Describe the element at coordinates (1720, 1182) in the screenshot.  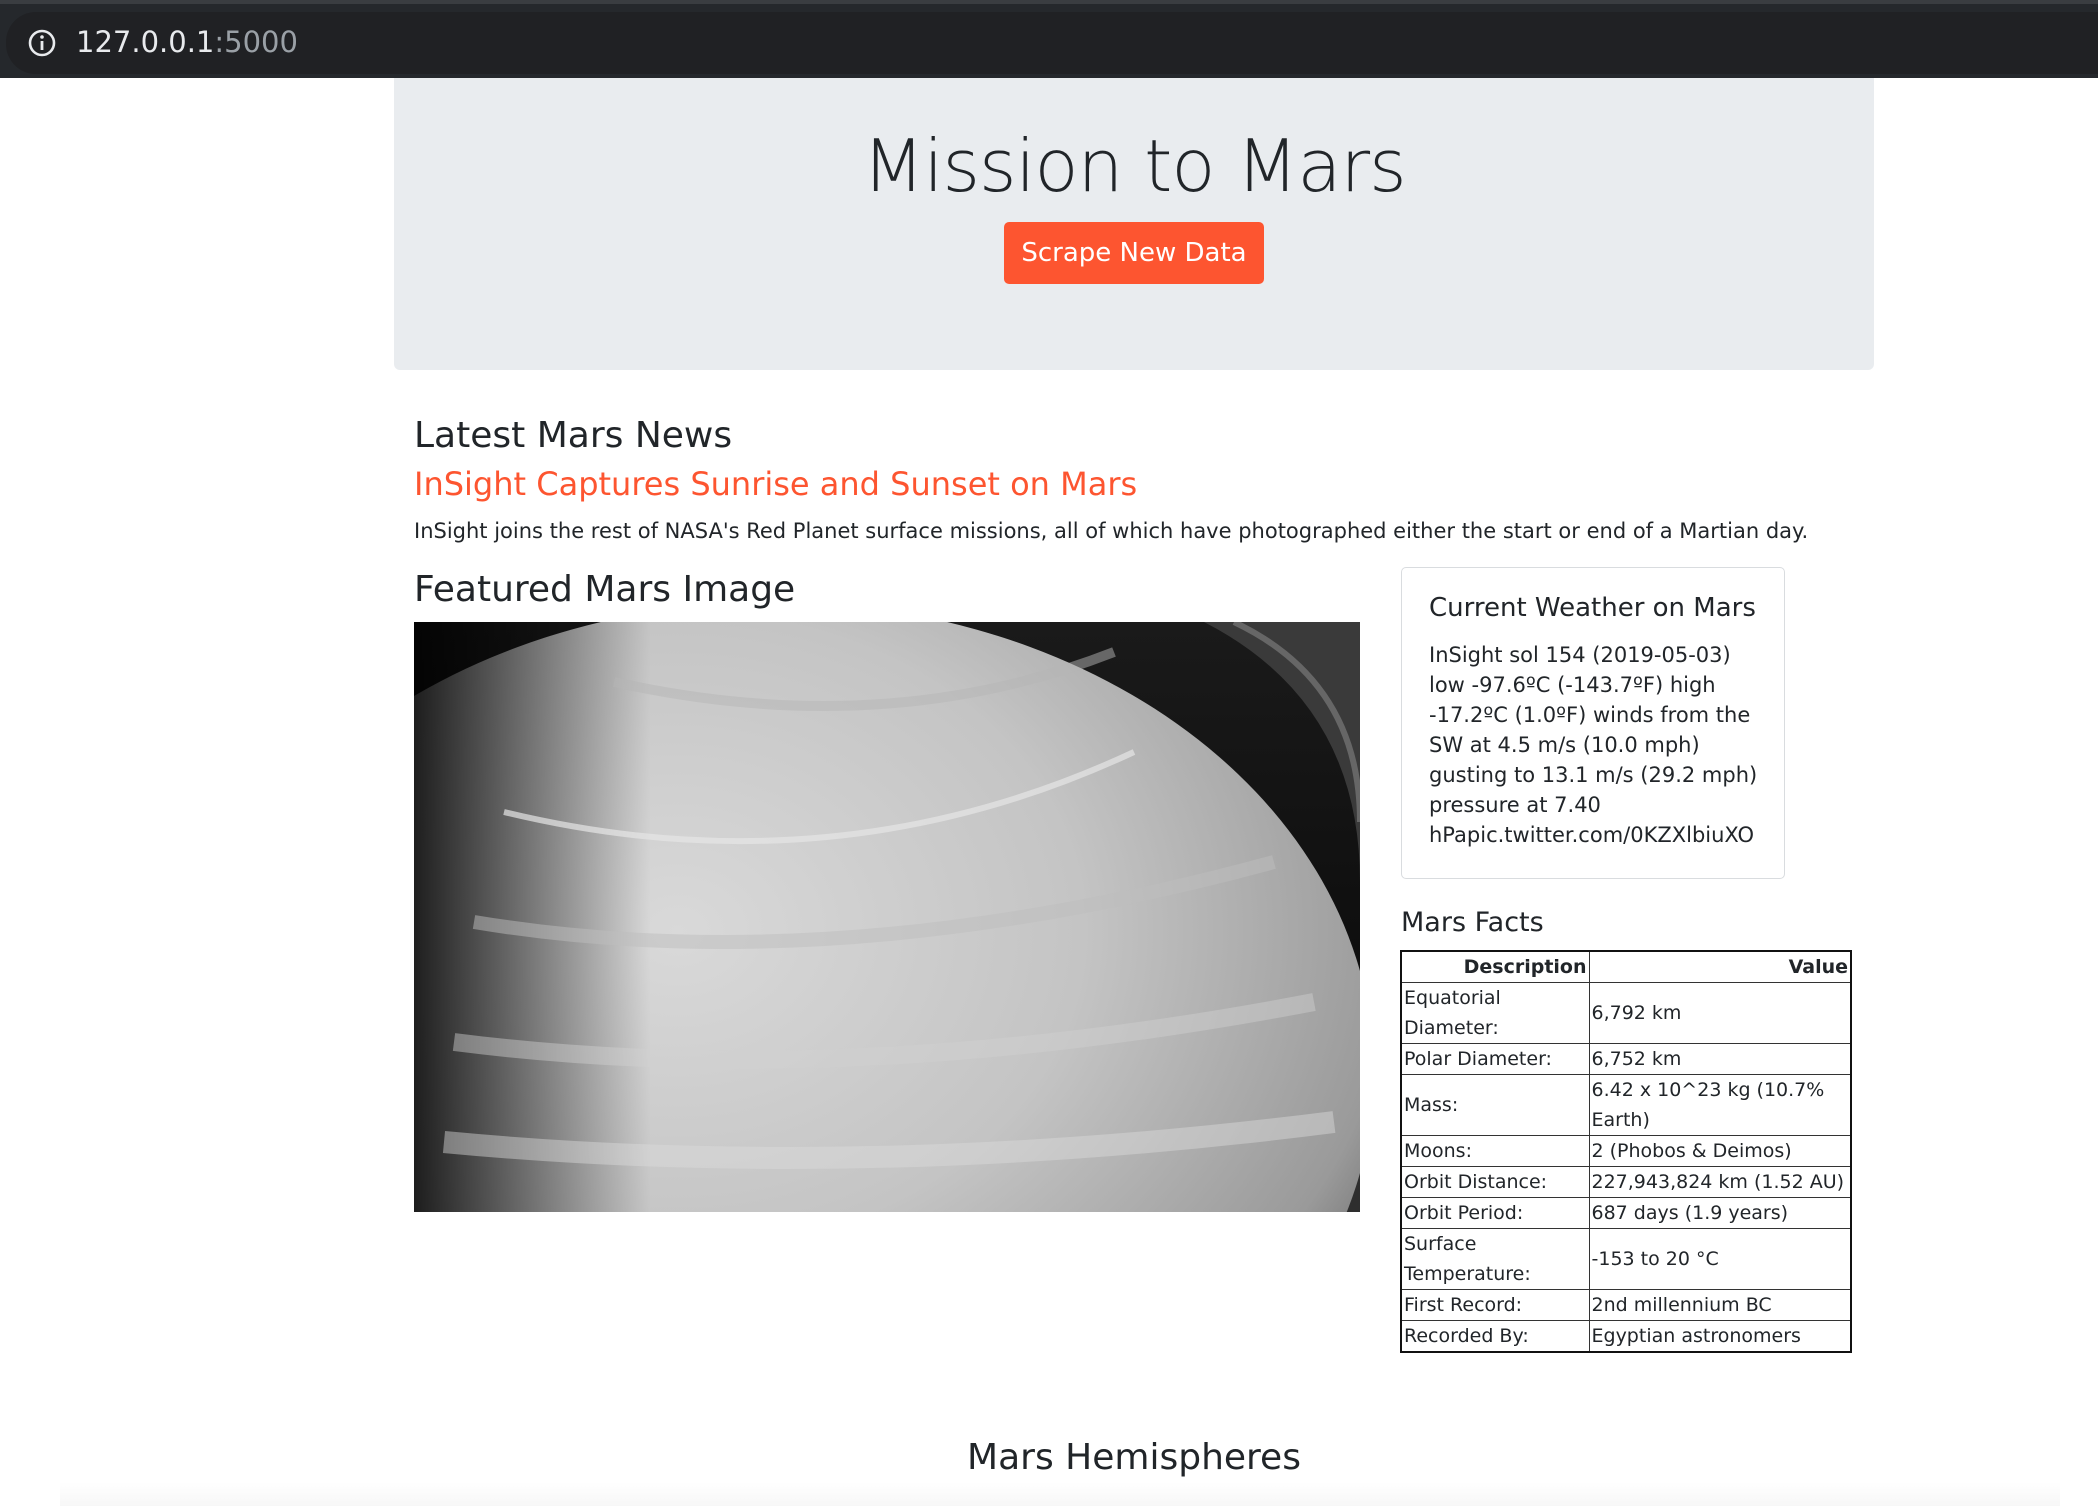
I see `fact-value: 227,943,824 km (1.52 AU)` at that location.